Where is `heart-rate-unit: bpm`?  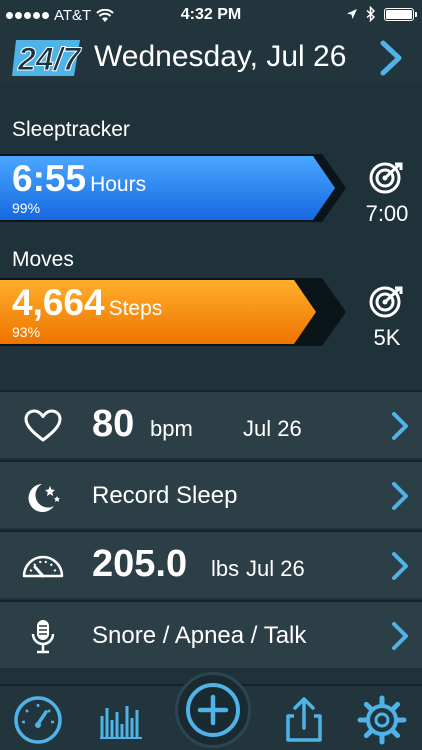
heart-rate-unit: bpm is located at coordinates (171, 428).